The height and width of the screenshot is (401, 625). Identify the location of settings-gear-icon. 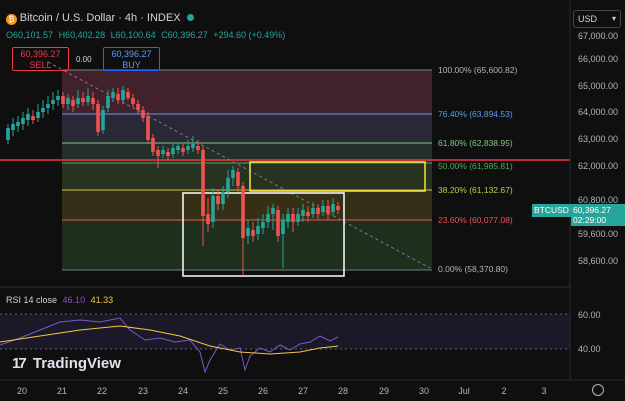
(598, 390).